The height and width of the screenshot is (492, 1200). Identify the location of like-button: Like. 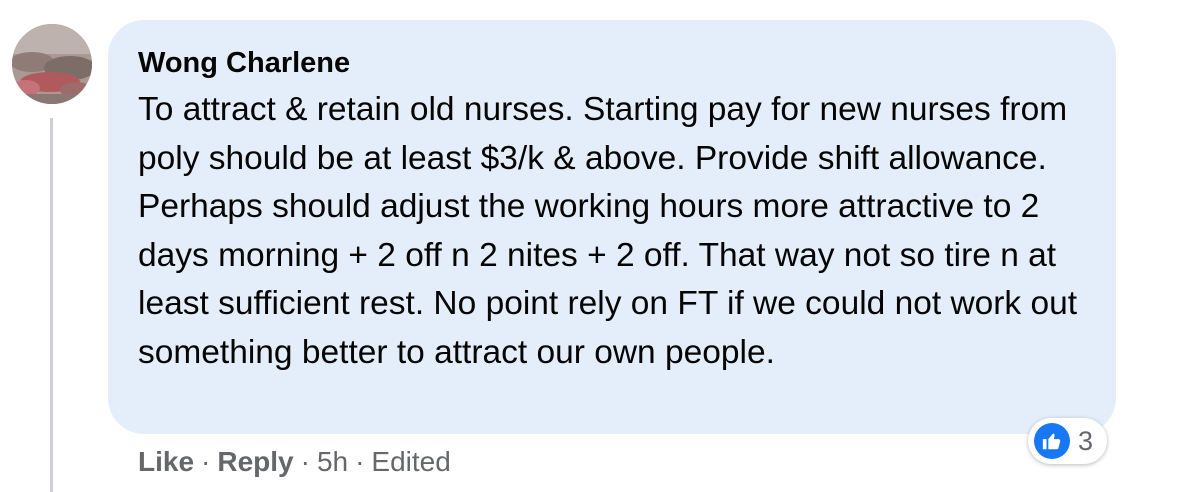
(166, 462).